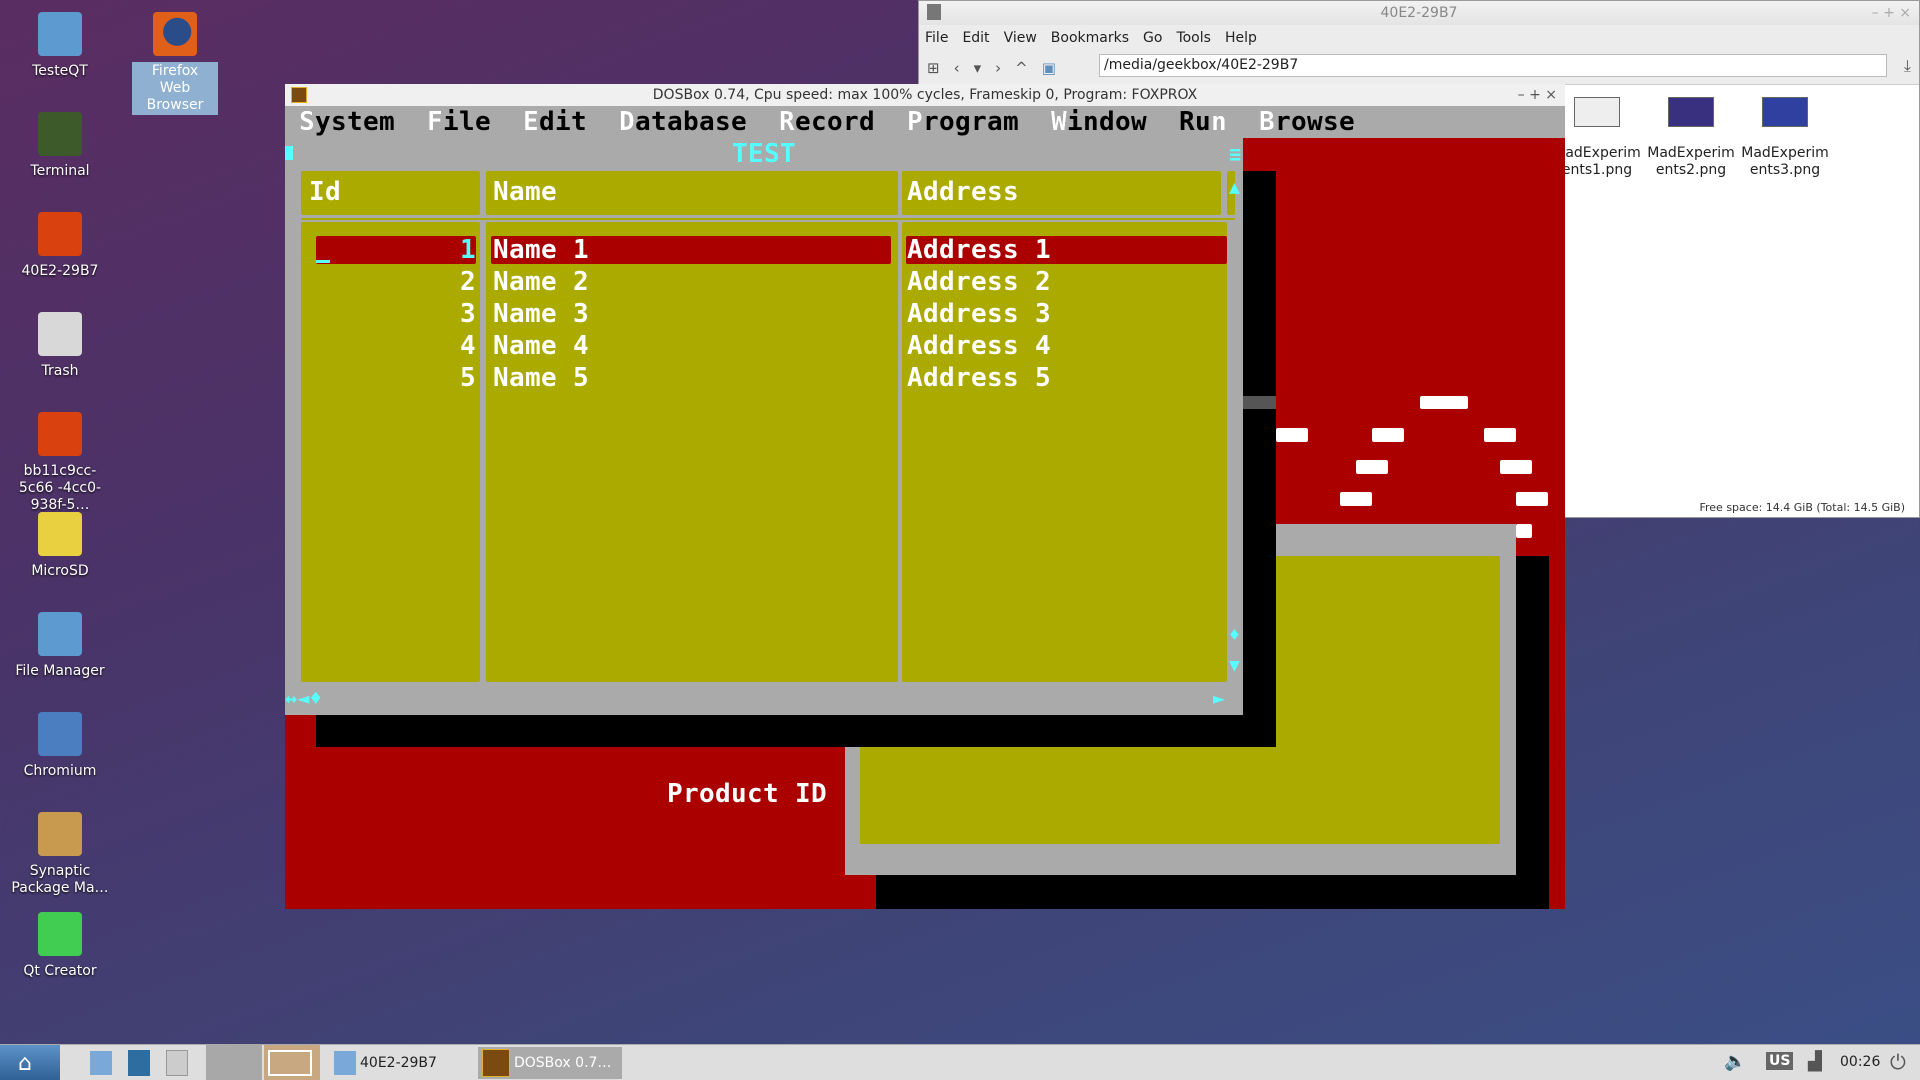  What do you see at coordinates (1815, 1061) in the screenshot?
I see `network-signal-icon: ▟` at bounding box center [1815, 1061].